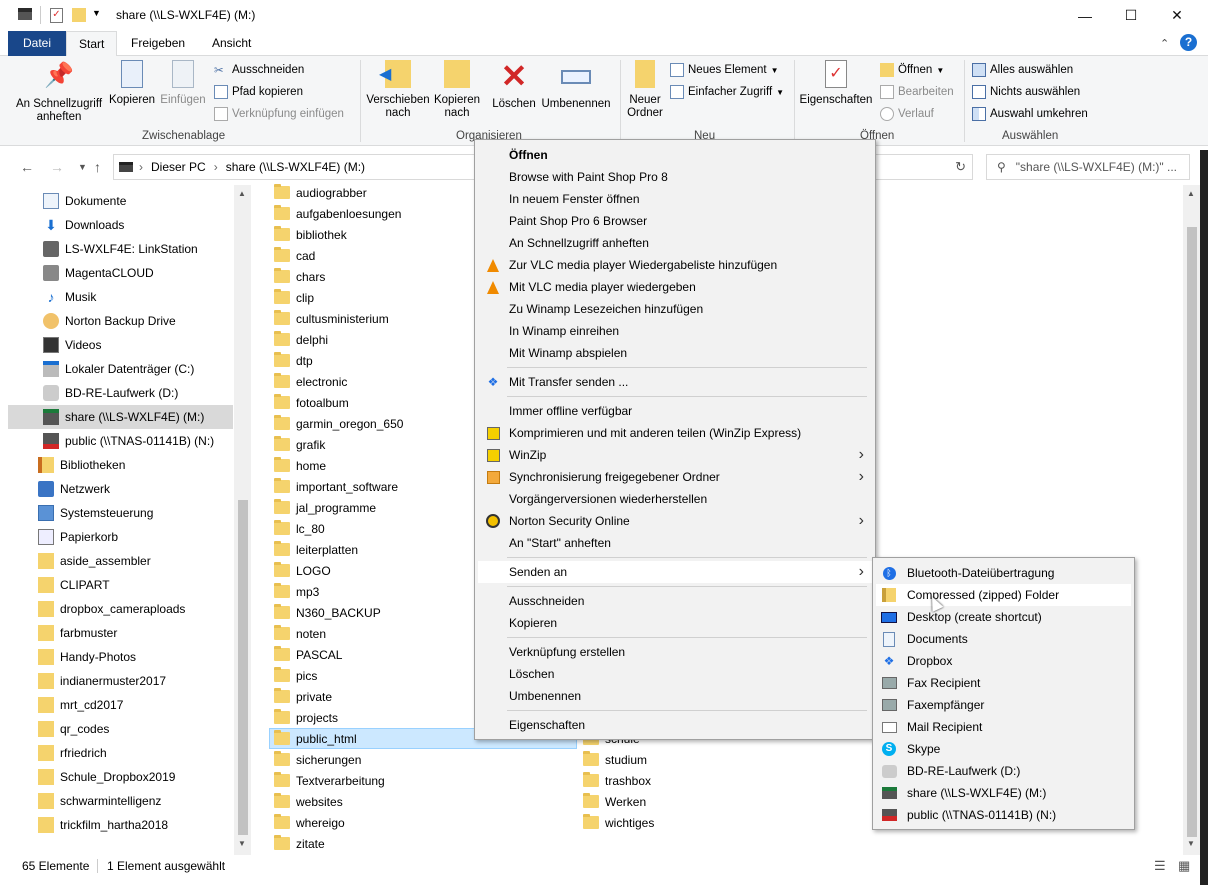  What do you see at coordinates (304, 717) in the screenshot?
I see `file-item: projects` at bounding box center [304, 717].